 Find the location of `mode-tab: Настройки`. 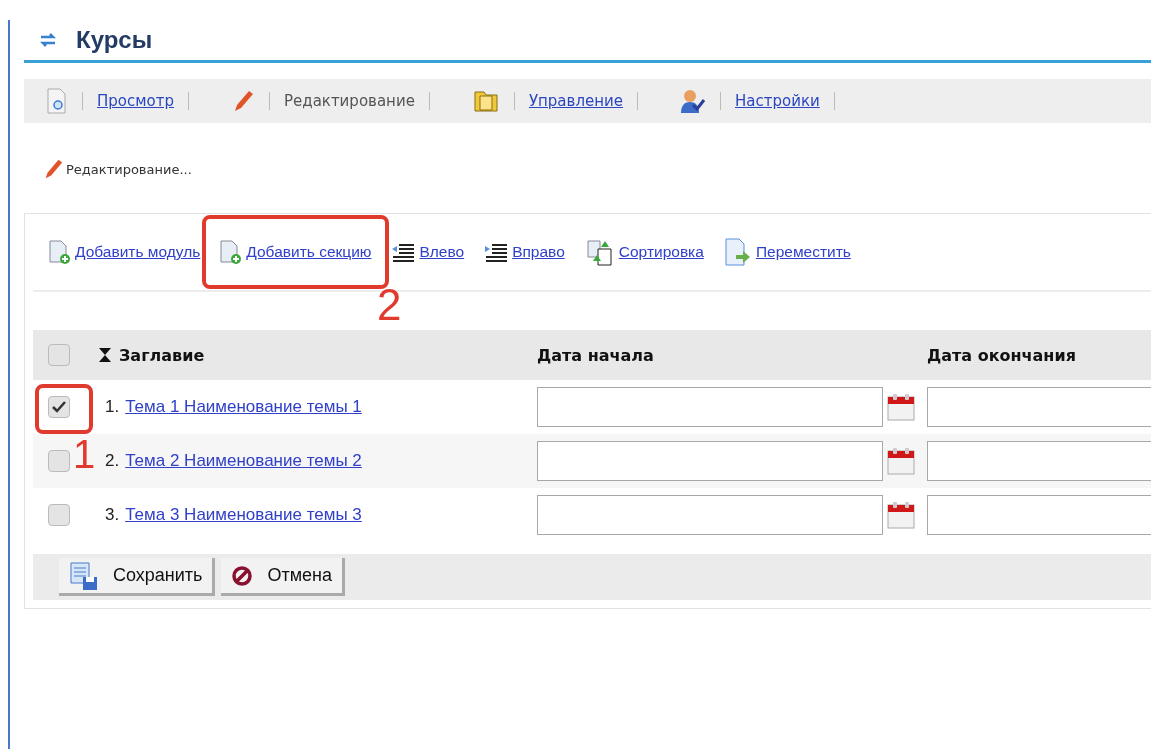

mode-tab: Настройки is located at coordinates (777, 101).